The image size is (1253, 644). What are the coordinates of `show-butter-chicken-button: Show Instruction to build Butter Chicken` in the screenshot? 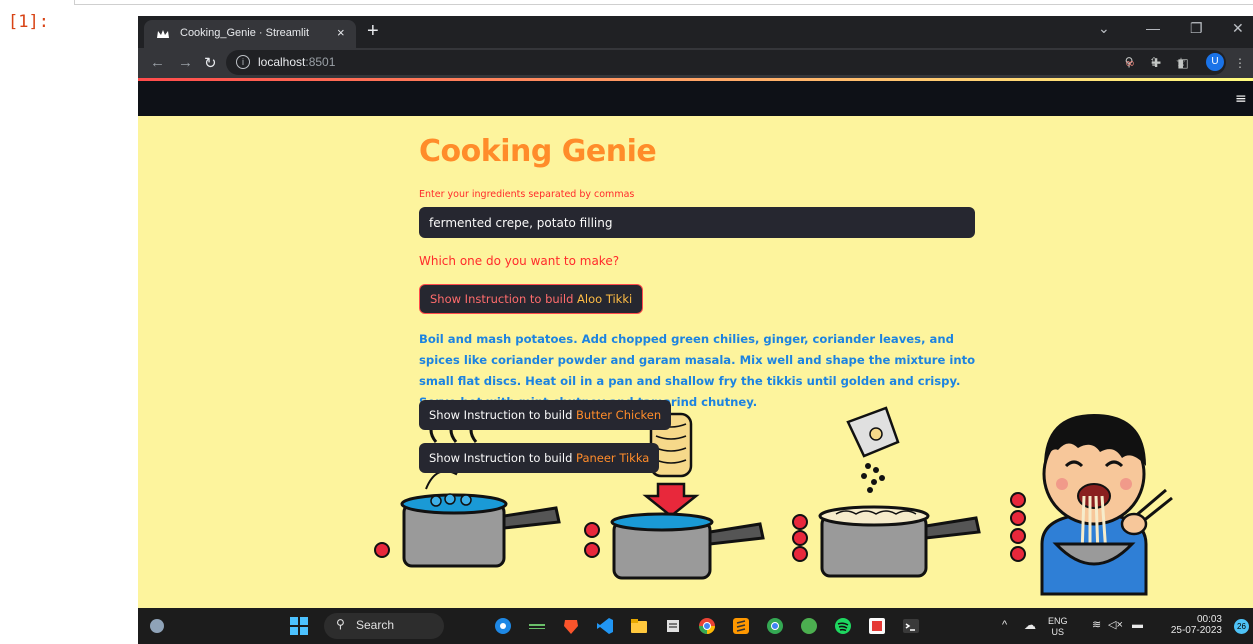 It's located at (545, 415).